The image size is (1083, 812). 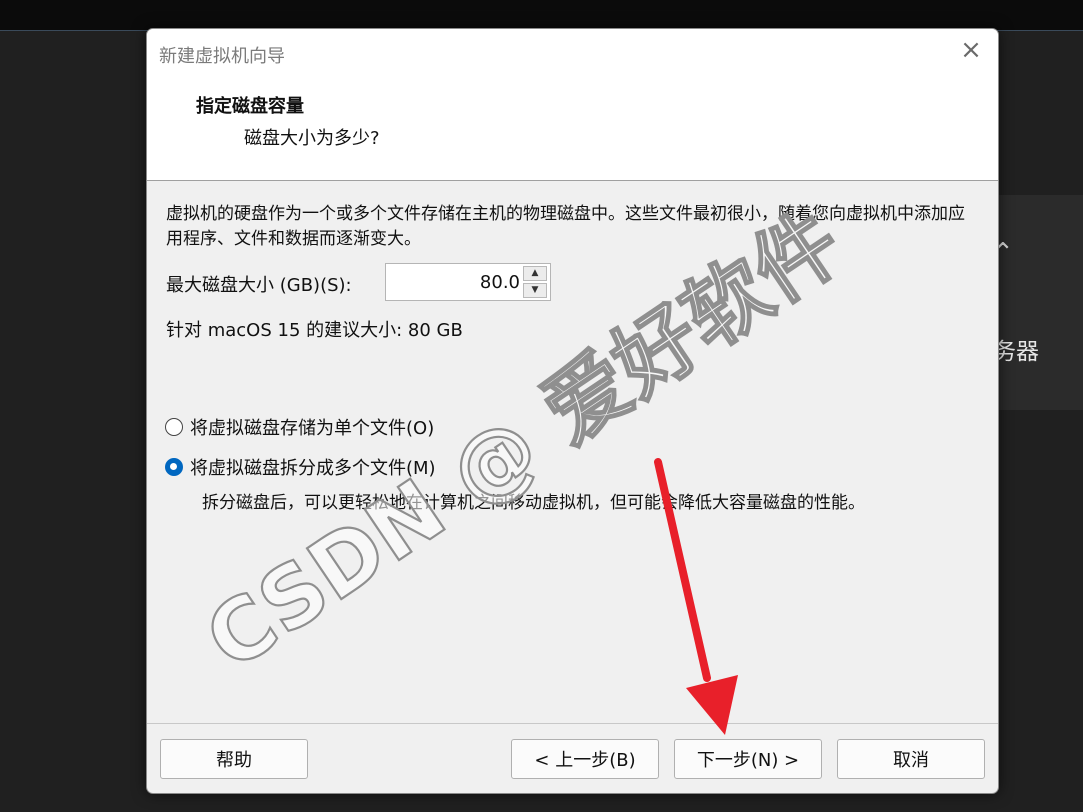 I want to click on dialog-title: 新建虚拟机向导, so click(x=222, y=56).